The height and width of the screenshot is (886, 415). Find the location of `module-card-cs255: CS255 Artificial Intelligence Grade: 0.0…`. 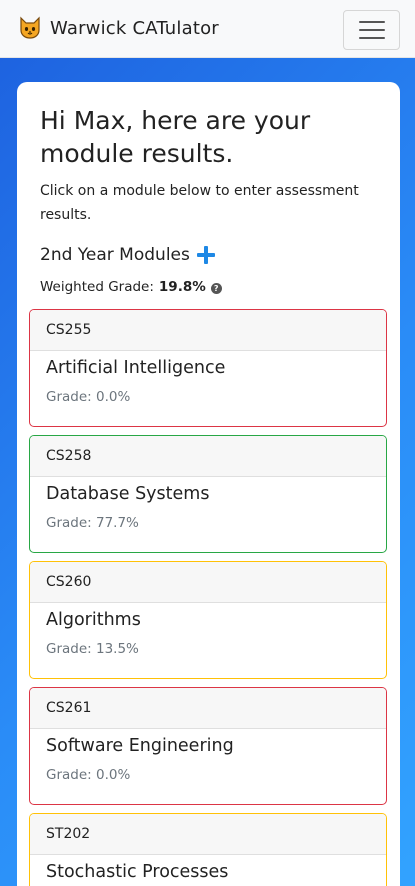

module-card-cs255: CS255 Artificial Intelligence Grade: 0.0… is located at coordinates (208, 368).